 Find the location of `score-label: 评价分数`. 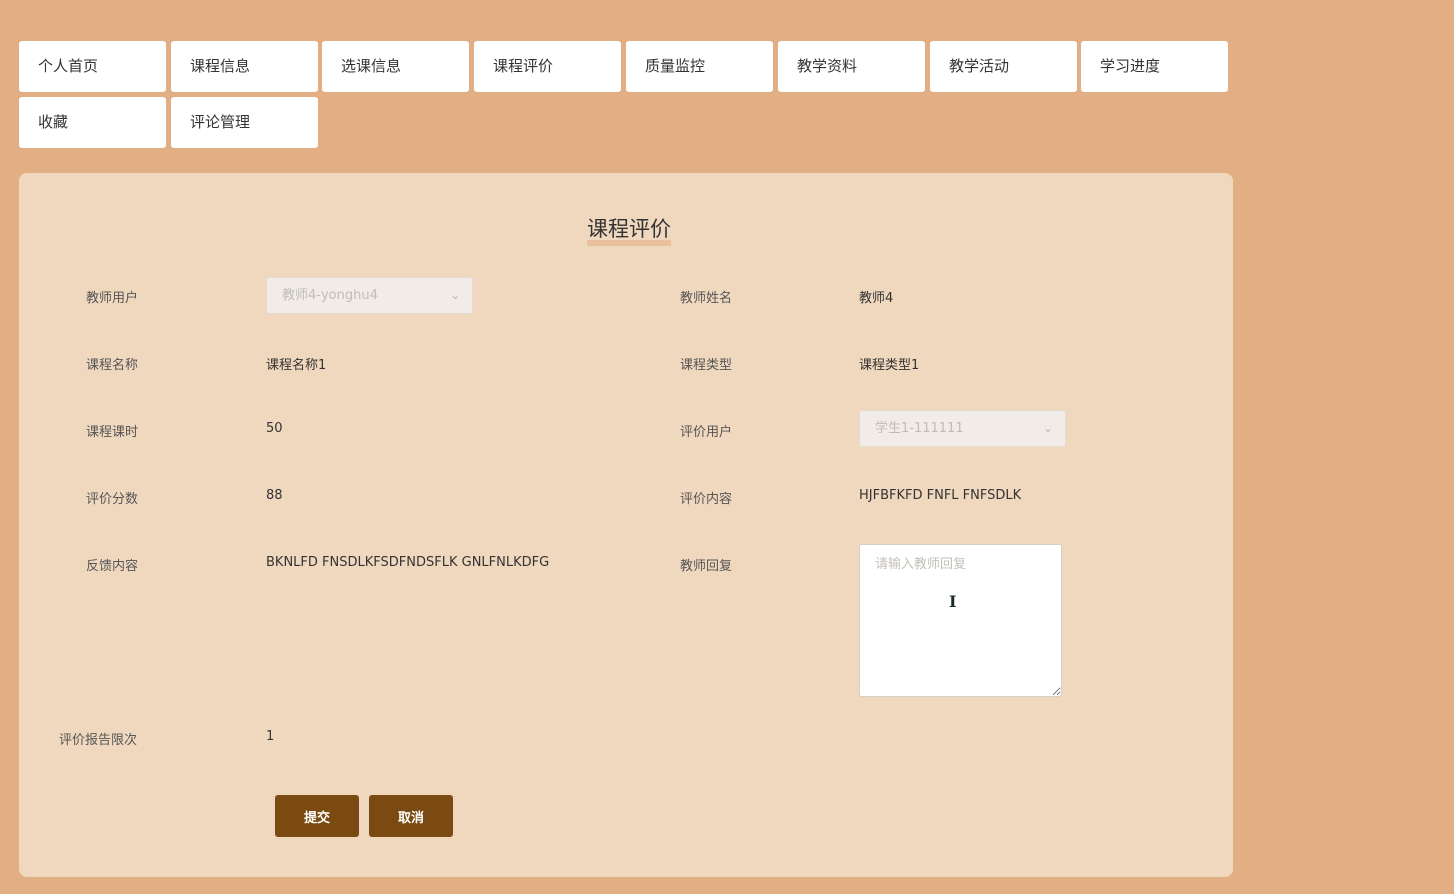

score-label: 评价分数 is located at coordinates (112, 499).